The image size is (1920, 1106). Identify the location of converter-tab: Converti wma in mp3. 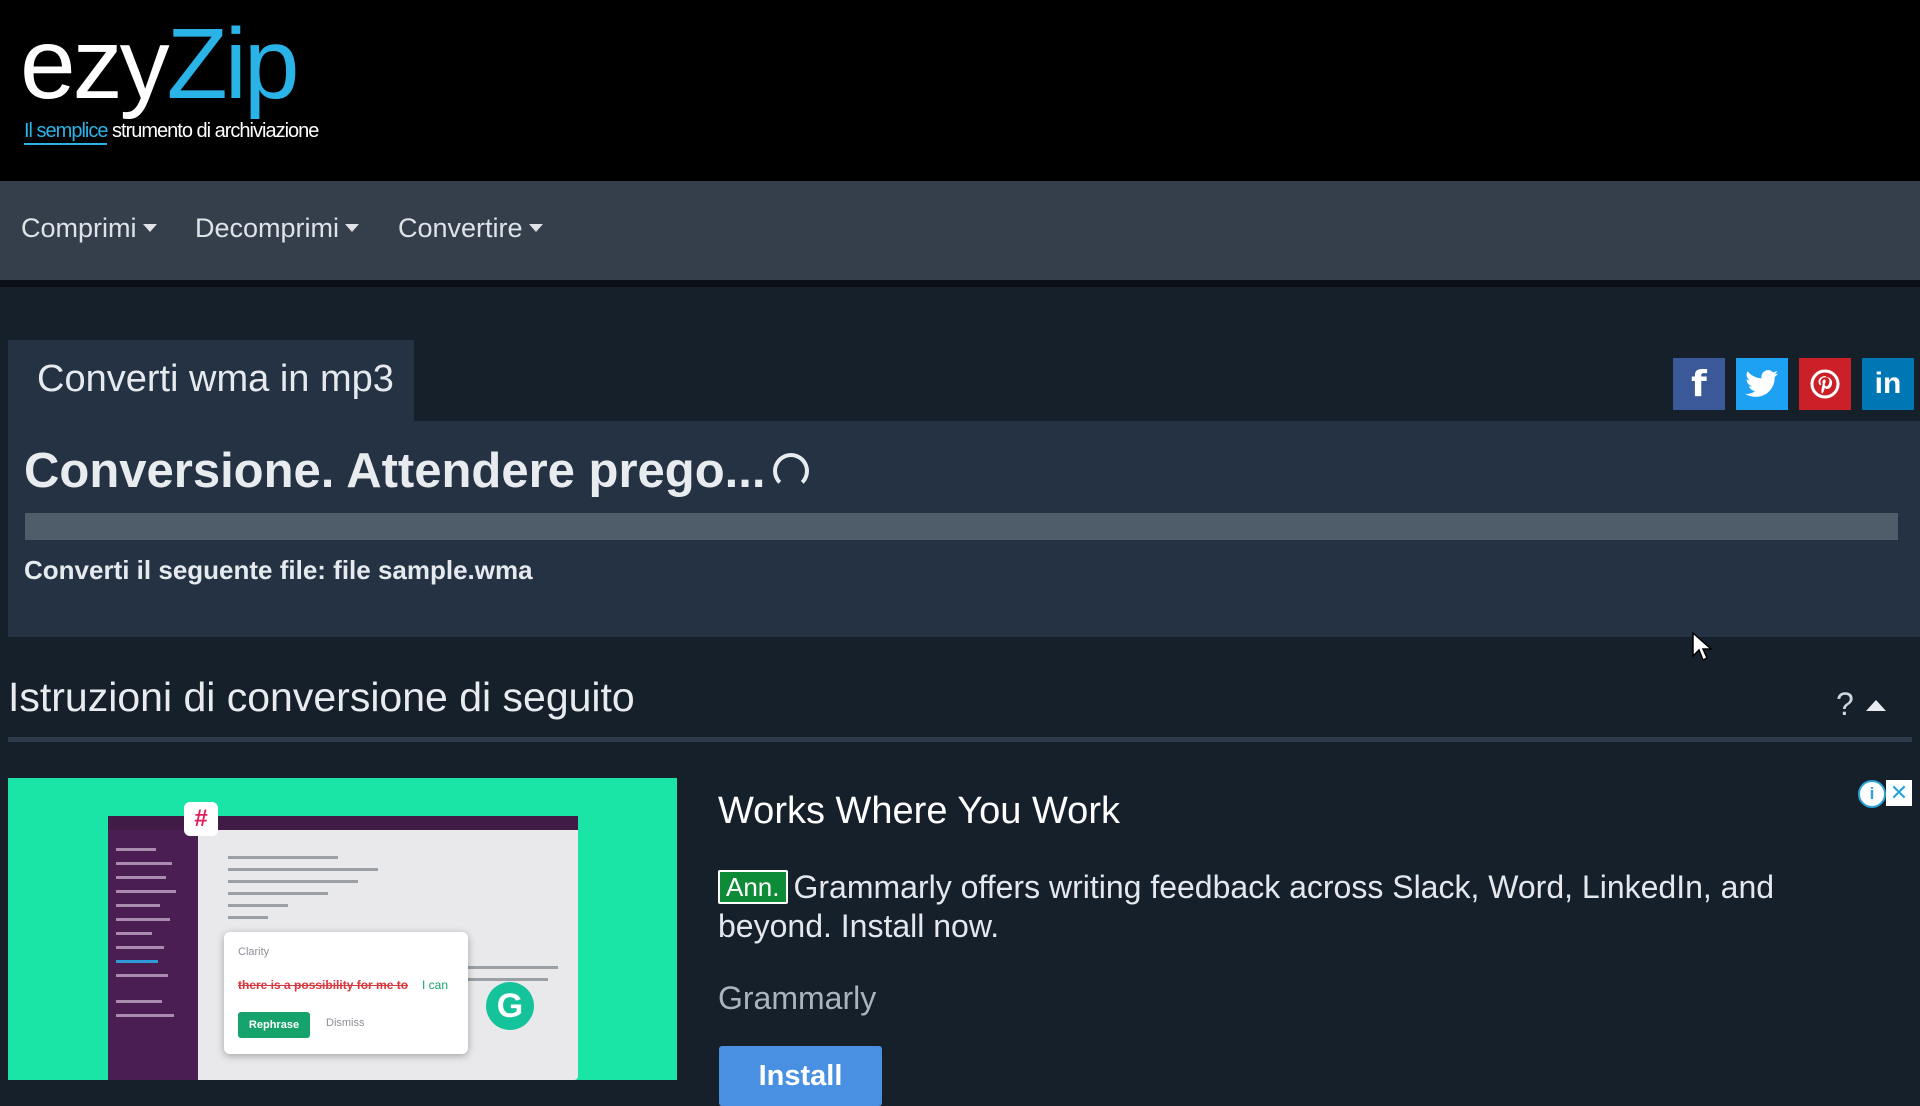
(211, 381).